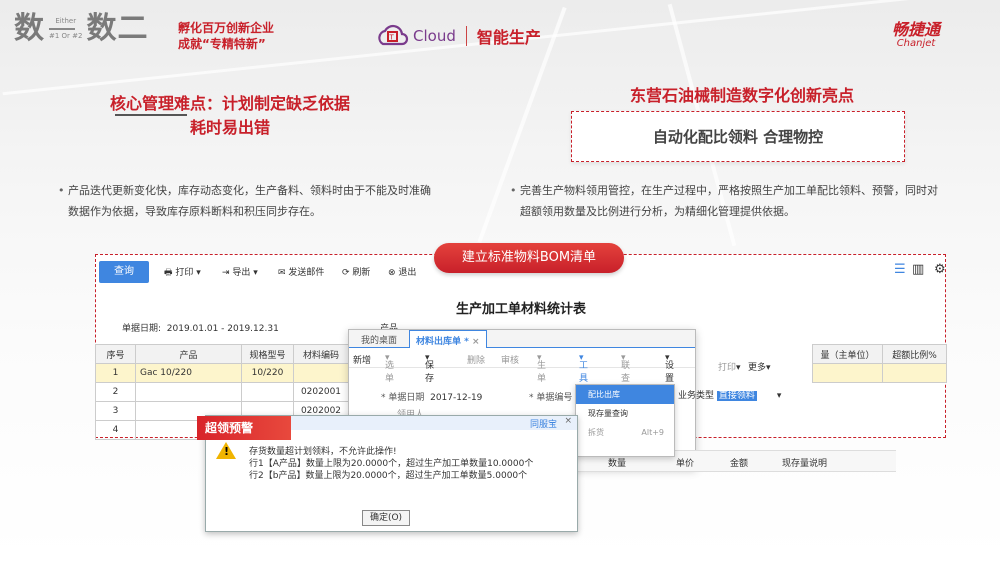 This screenshot has height=562, width=1000. What do you see at coordinates (541, 368) in the screenshot?
I see `menu-generate: 生单 ▾` at bounding box center [541, 368].